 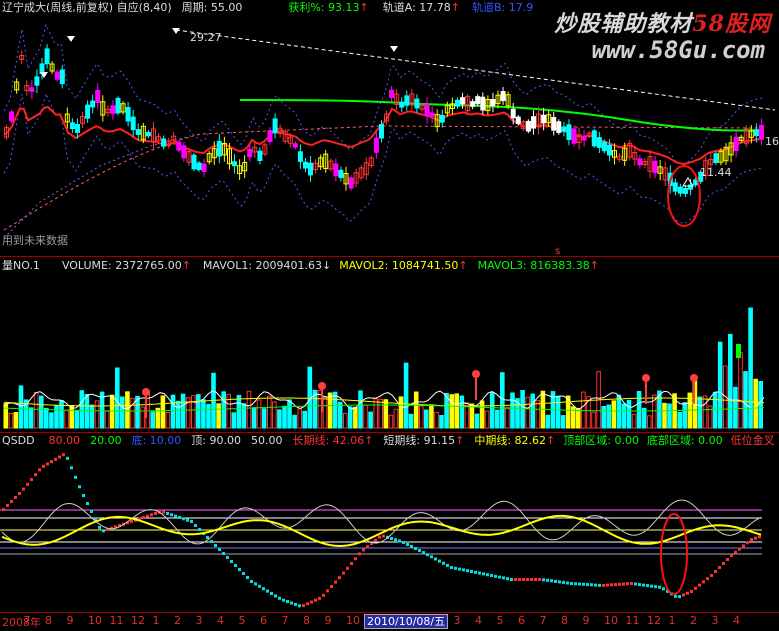 What do you see at coordinates (328, 440) in the screenshot?
I see `qsdd-long: 长期线: 42.06` at bounding box center [328, 440].